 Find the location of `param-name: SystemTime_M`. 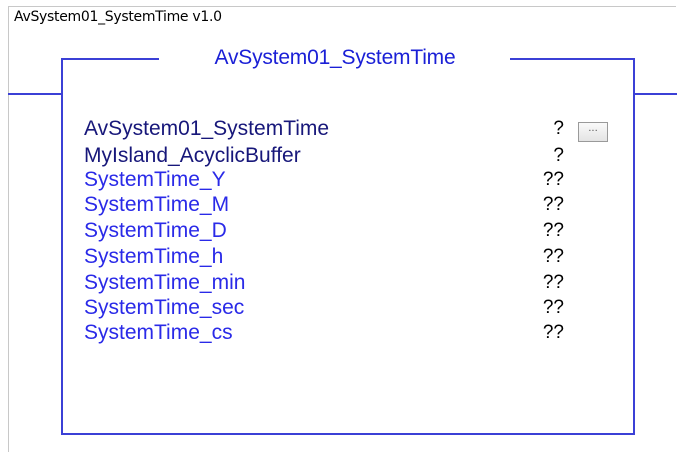

param-name: SystemTime_M is located at coordinates (157, 204).